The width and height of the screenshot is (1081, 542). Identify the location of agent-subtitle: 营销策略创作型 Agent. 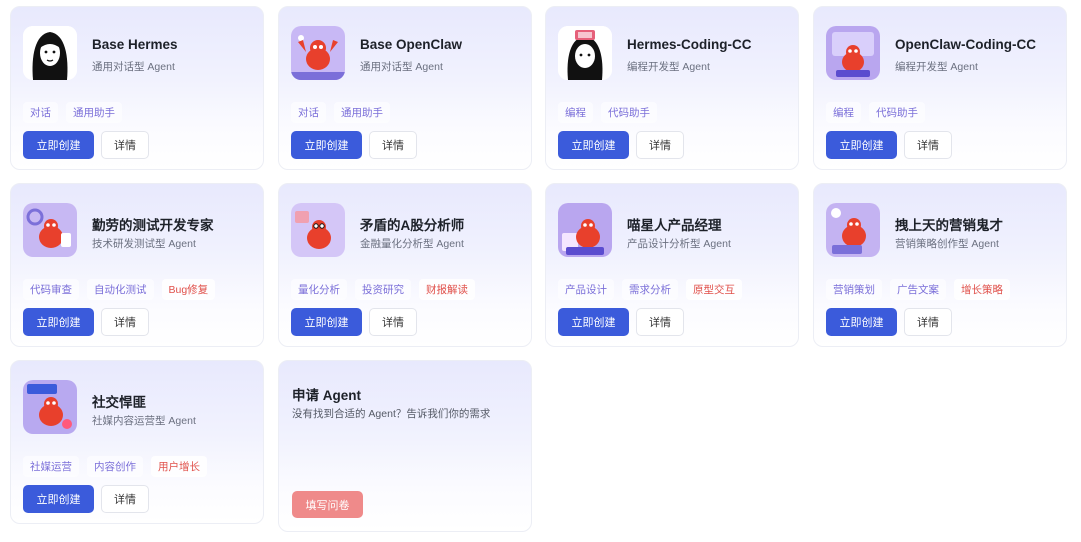
(947, 244).